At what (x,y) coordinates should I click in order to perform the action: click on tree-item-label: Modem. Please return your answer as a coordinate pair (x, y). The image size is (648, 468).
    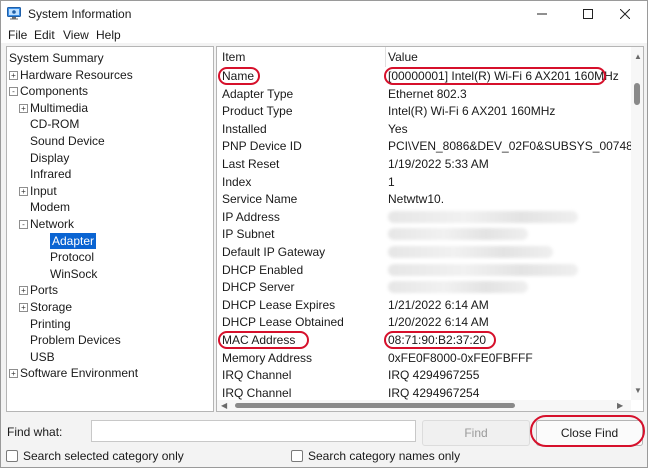
    Looking at the image, I should click on (50, 207).